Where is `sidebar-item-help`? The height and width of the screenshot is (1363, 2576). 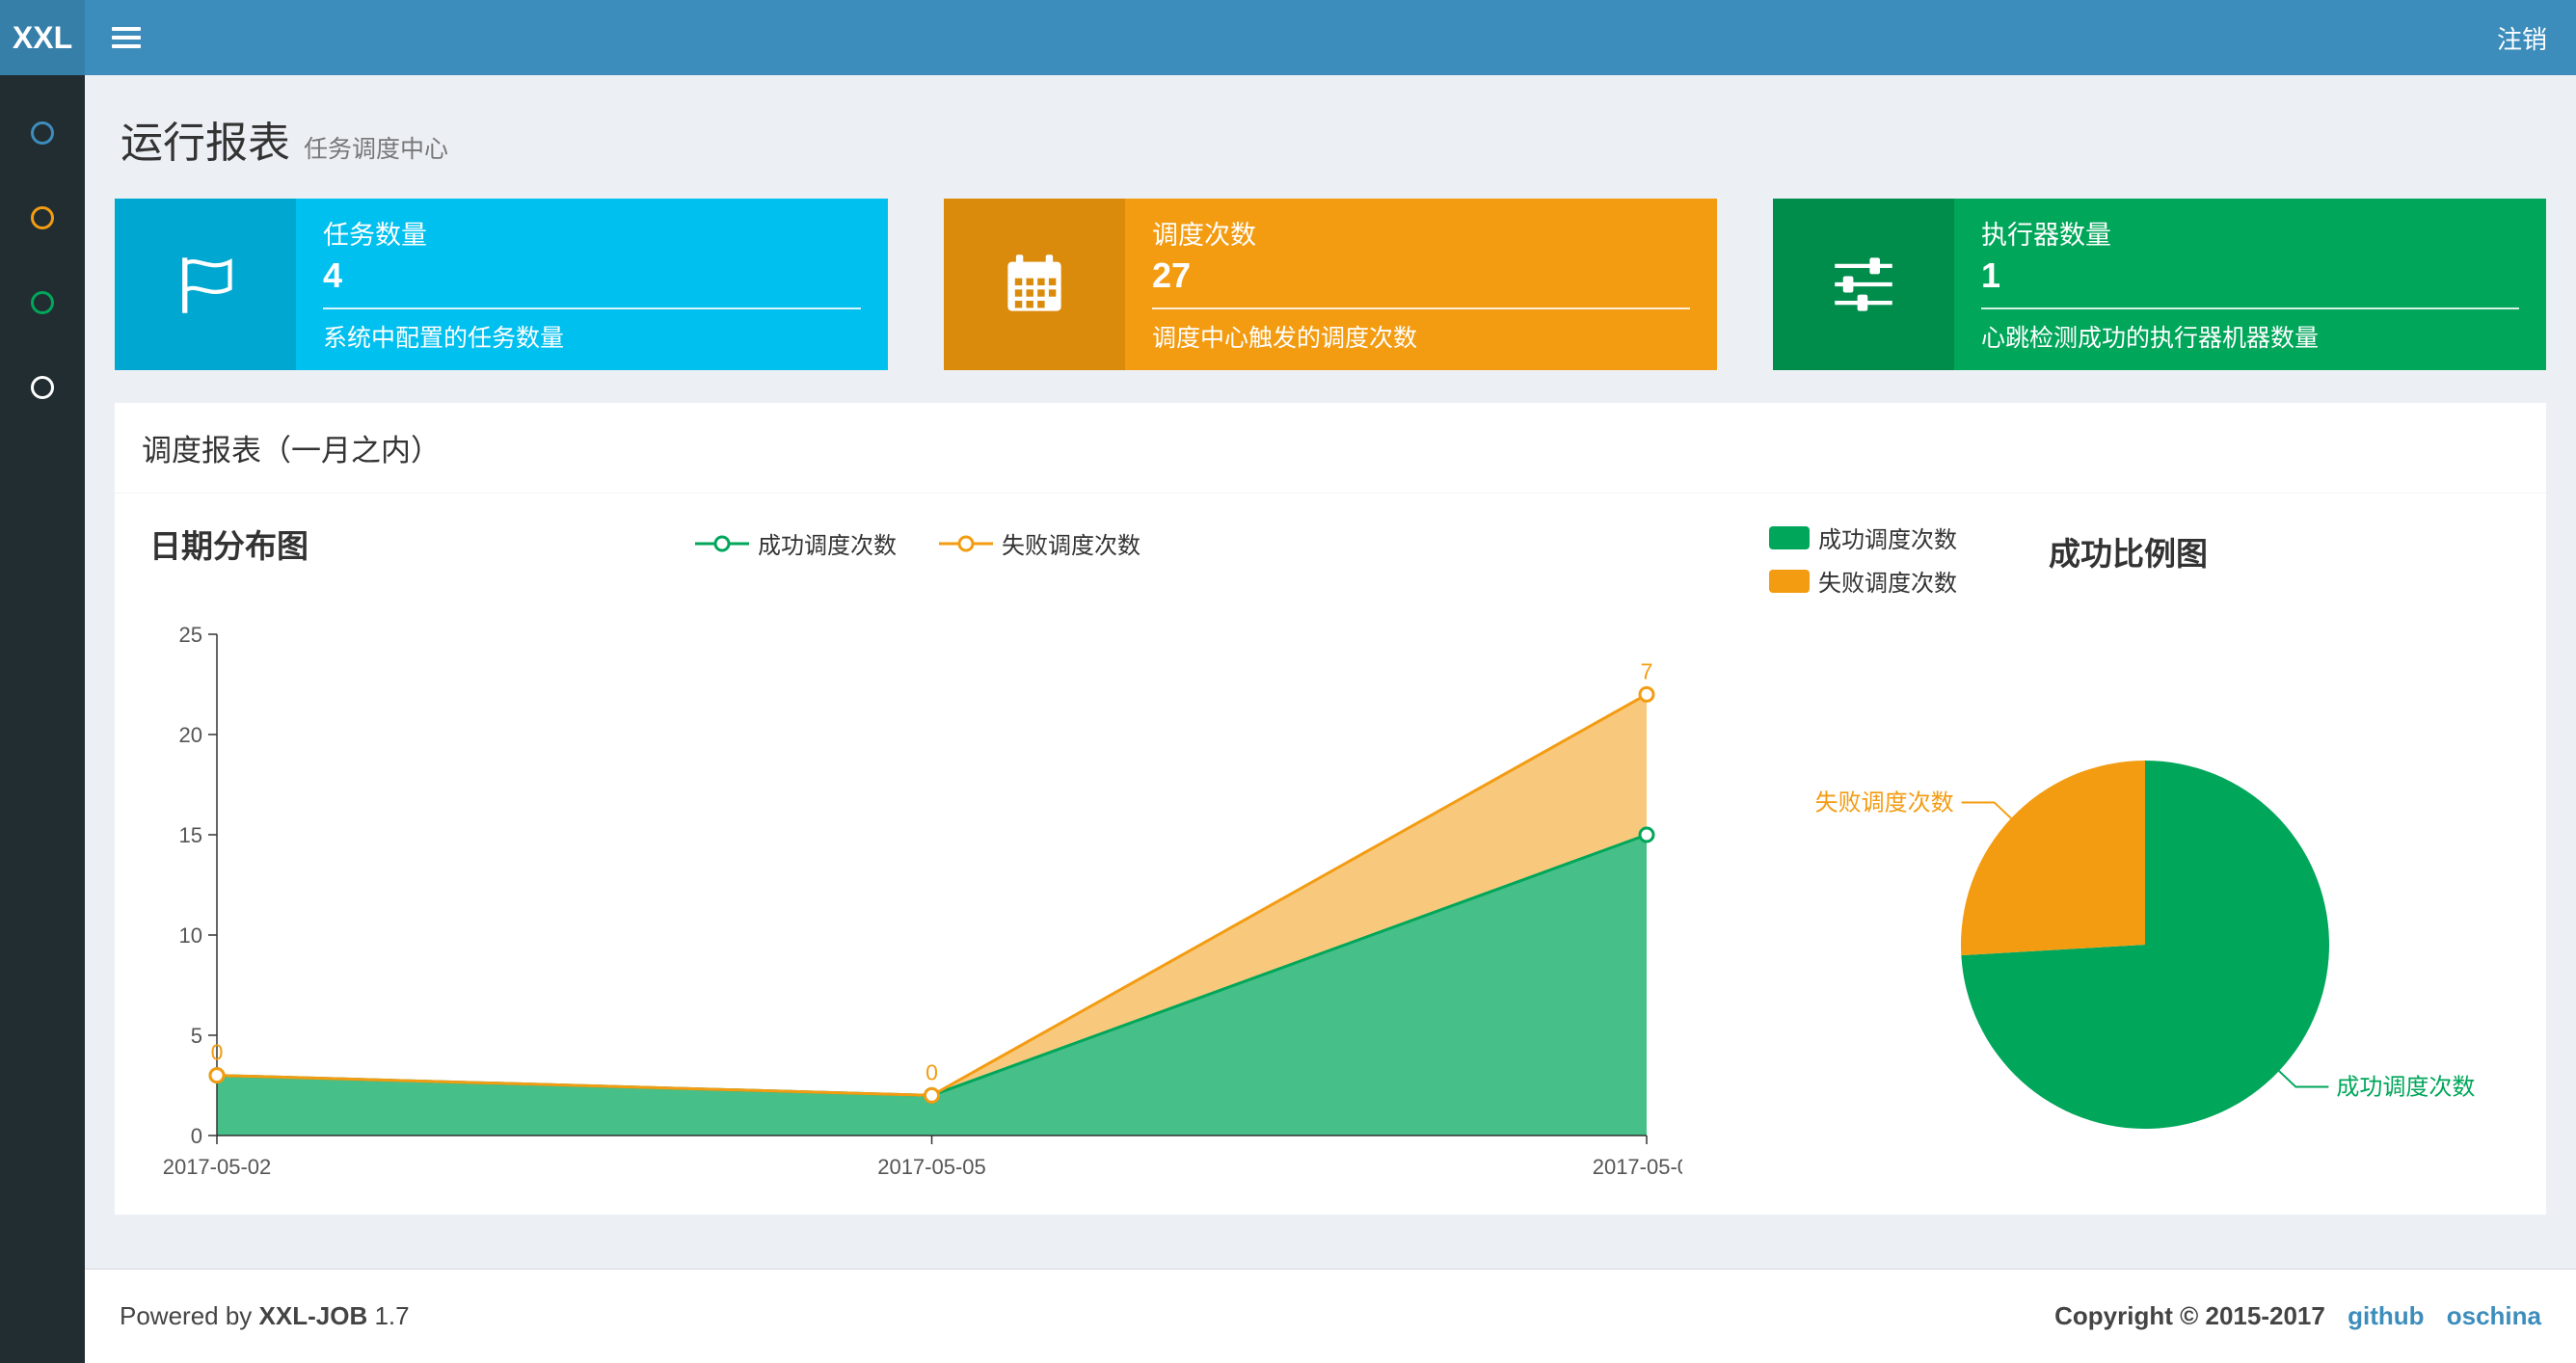
sidebar-item-help is located at coordinates (42, 387).